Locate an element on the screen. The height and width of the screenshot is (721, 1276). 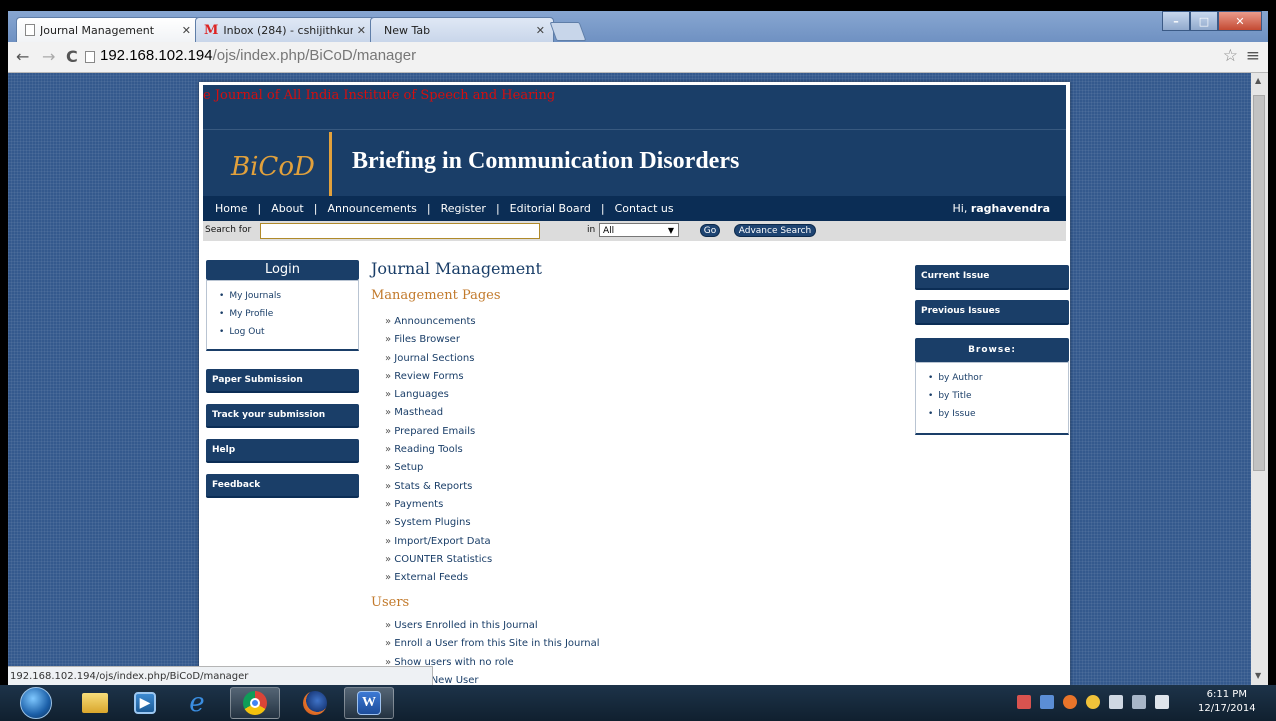
vertical-scrollbar: ▲ ▼ is located at coordinates (1259, 379).